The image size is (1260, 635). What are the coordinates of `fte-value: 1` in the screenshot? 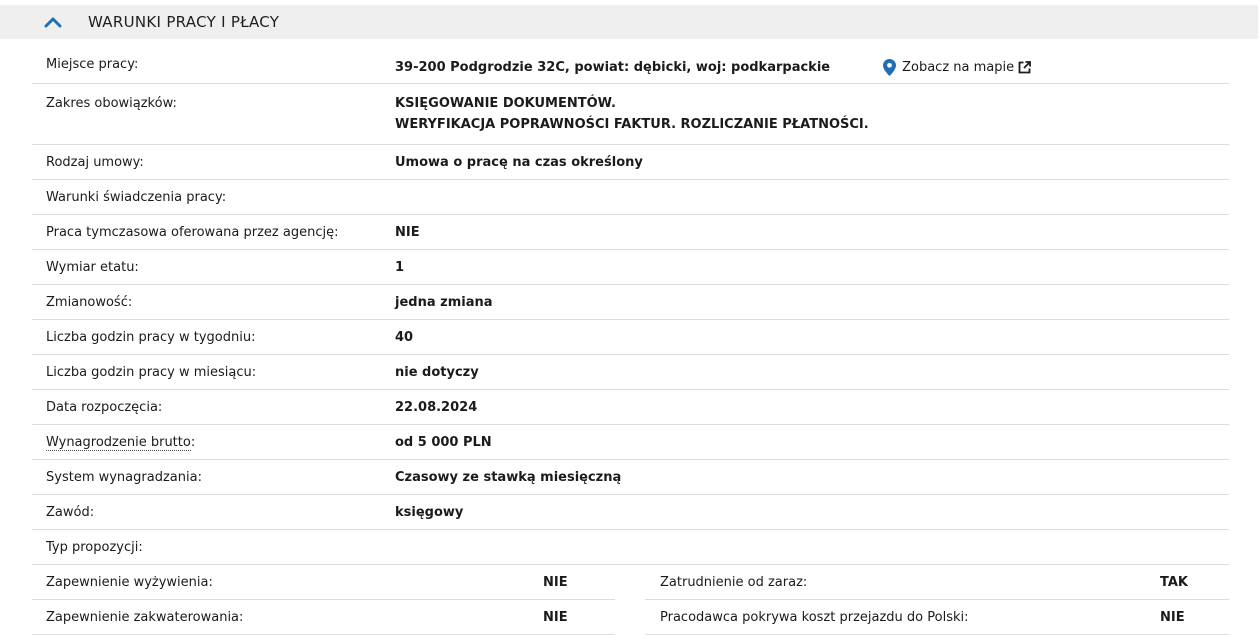 It's located at (400, 267).